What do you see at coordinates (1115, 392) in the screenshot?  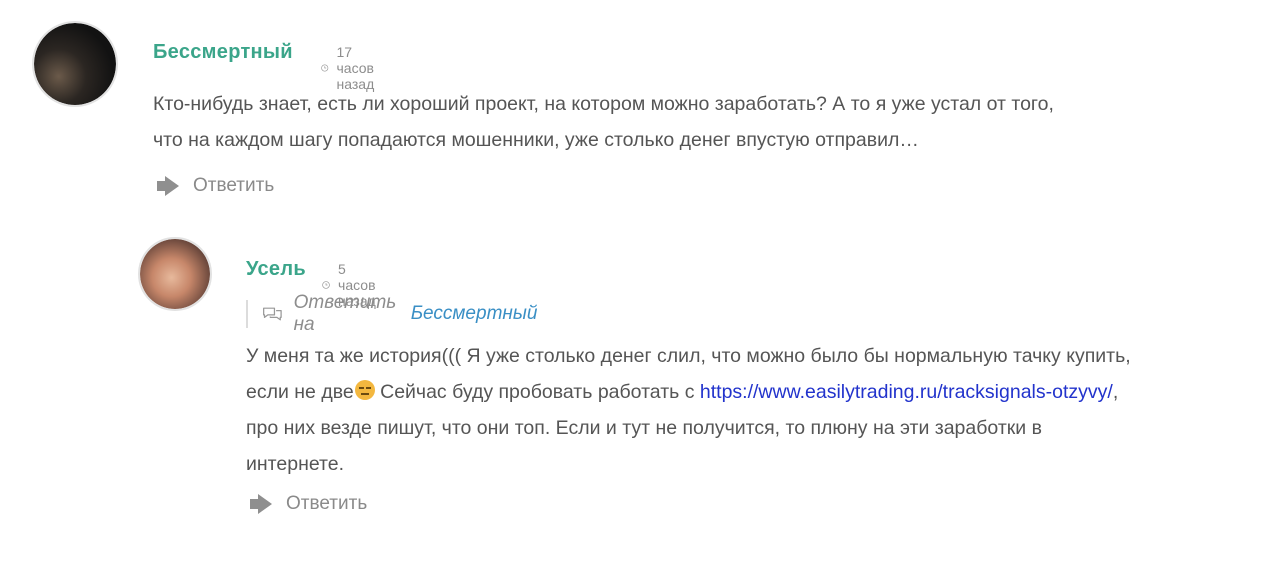 I see `text-segment: ,` at bounding box center [1115, 392].